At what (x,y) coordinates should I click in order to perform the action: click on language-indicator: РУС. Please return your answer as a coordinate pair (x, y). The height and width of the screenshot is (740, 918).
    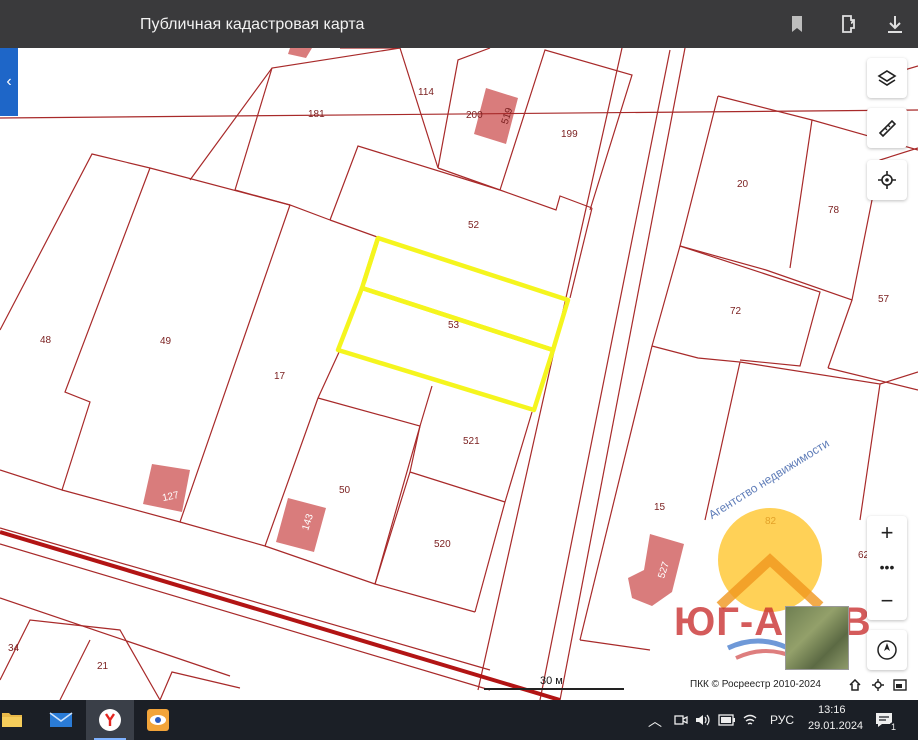
    Looking at the image, I should click on (782, 720).